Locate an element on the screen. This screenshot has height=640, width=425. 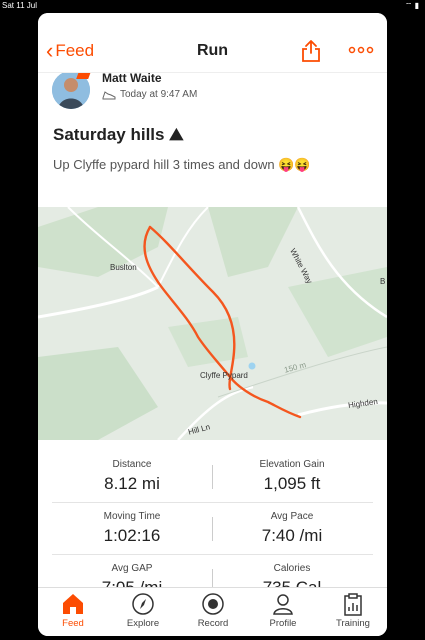
stat-value: 1,095 ft is located at coordinates (292, 483).